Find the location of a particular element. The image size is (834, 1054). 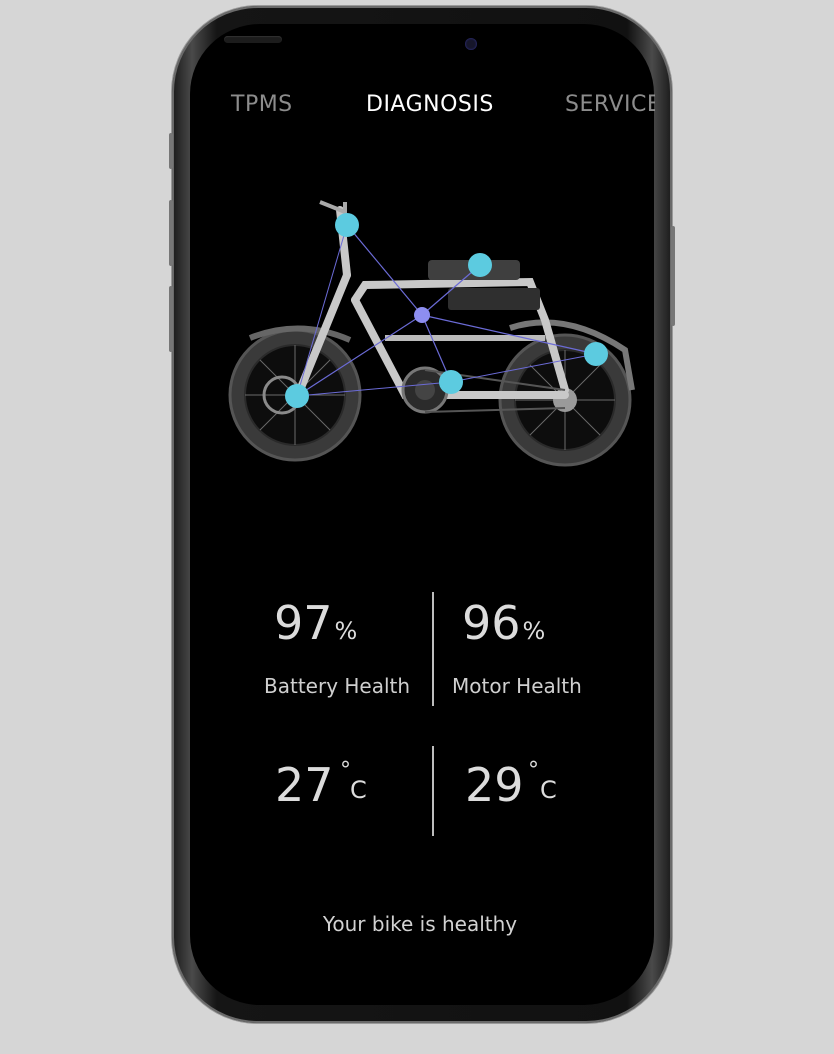

sensor-node-rear-wheel-icon is located at coordinates (596, 354).